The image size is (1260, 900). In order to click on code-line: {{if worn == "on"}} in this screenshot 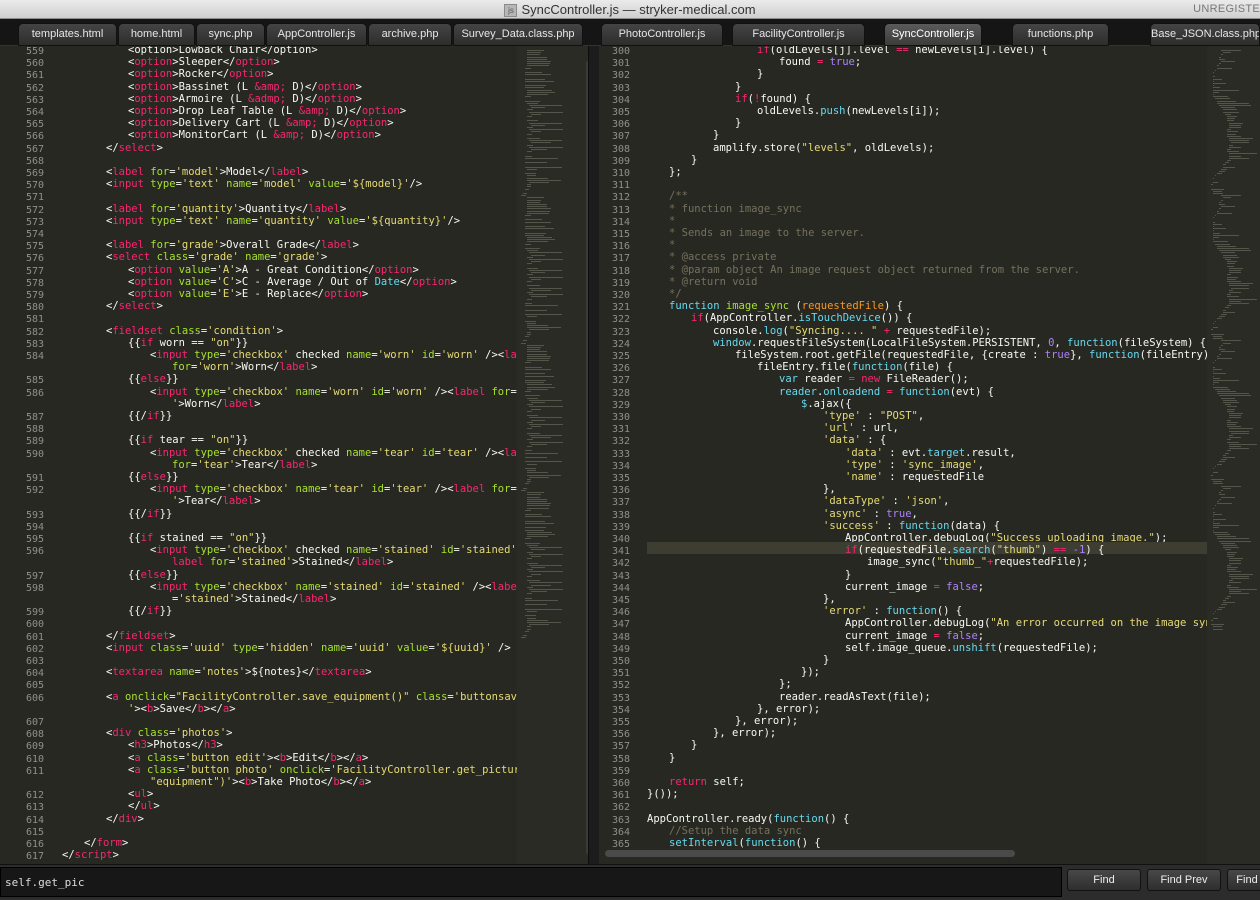, I will do `click(155, 343)`.